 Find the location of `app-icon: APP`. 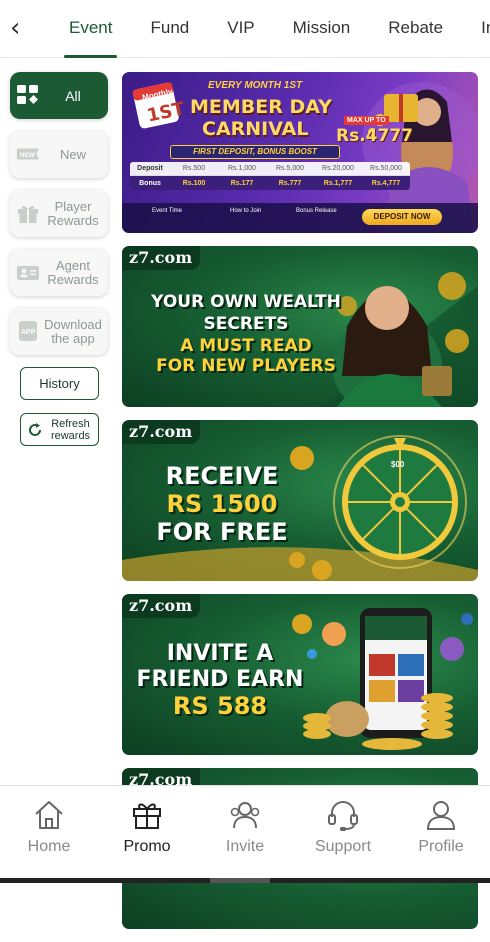

app-icon: APP is located at coordinates (28, 331).